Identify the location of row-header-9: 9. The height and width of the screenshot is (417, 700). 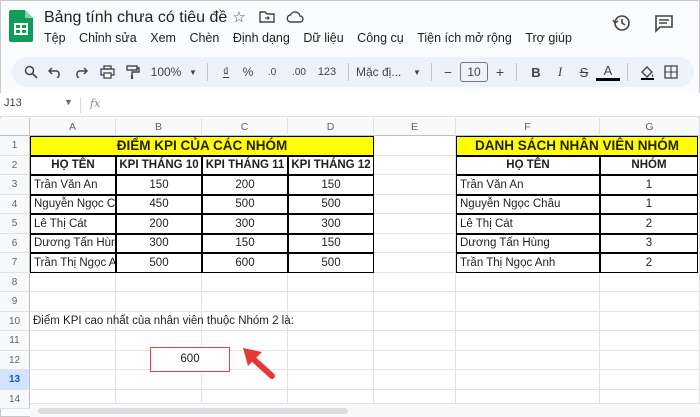
(15, 302).